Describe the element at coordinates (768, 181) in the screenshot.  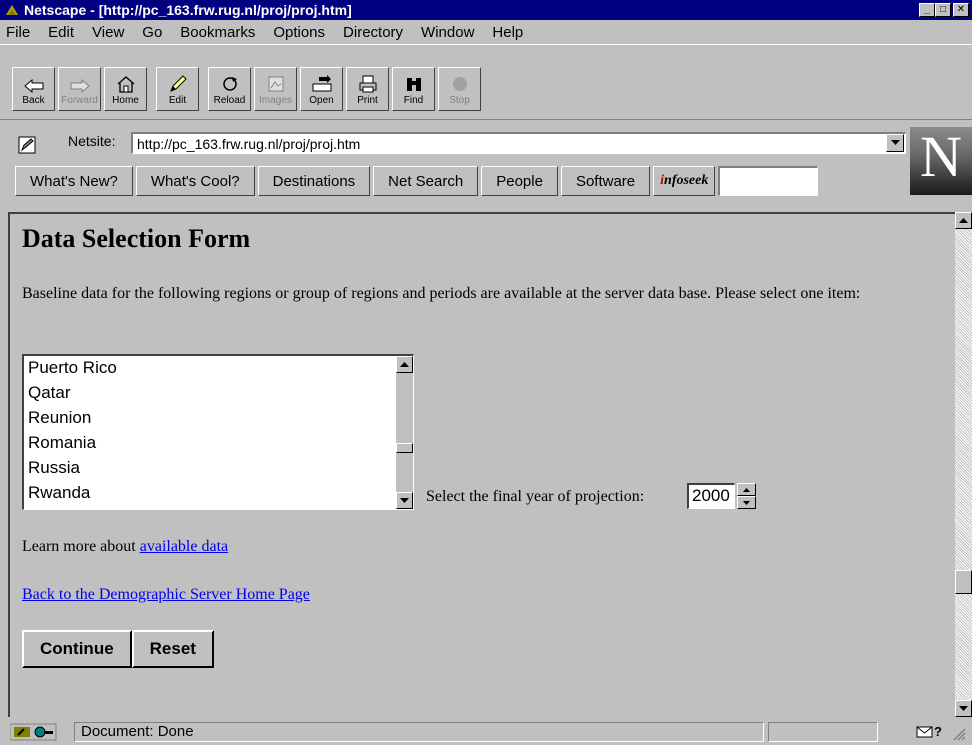
I see `infoseek-search-input` at that location.